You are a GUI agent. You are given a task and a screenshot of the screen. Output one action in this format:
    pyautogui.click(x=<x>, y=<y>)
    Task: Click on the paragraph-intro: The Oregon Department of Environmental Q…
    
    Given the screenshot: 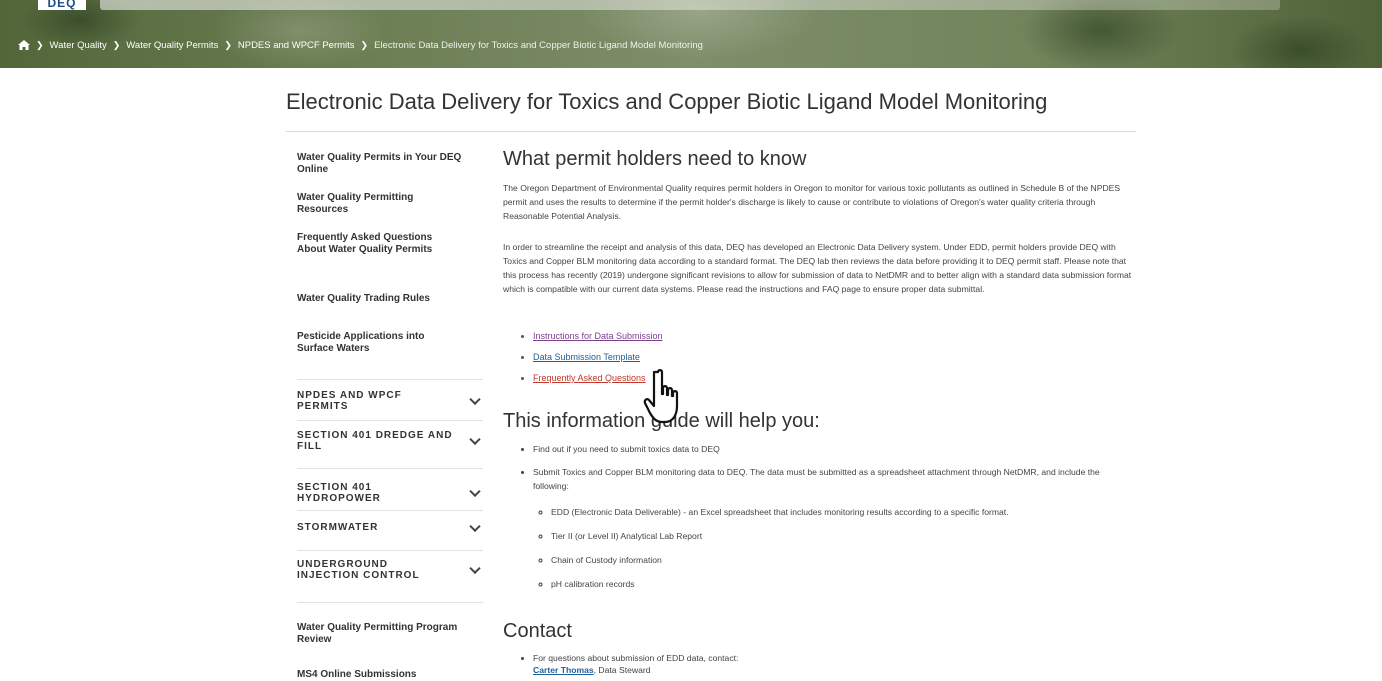 What is the action you would take?
    pyautogui.click(x=812, y=202)
    